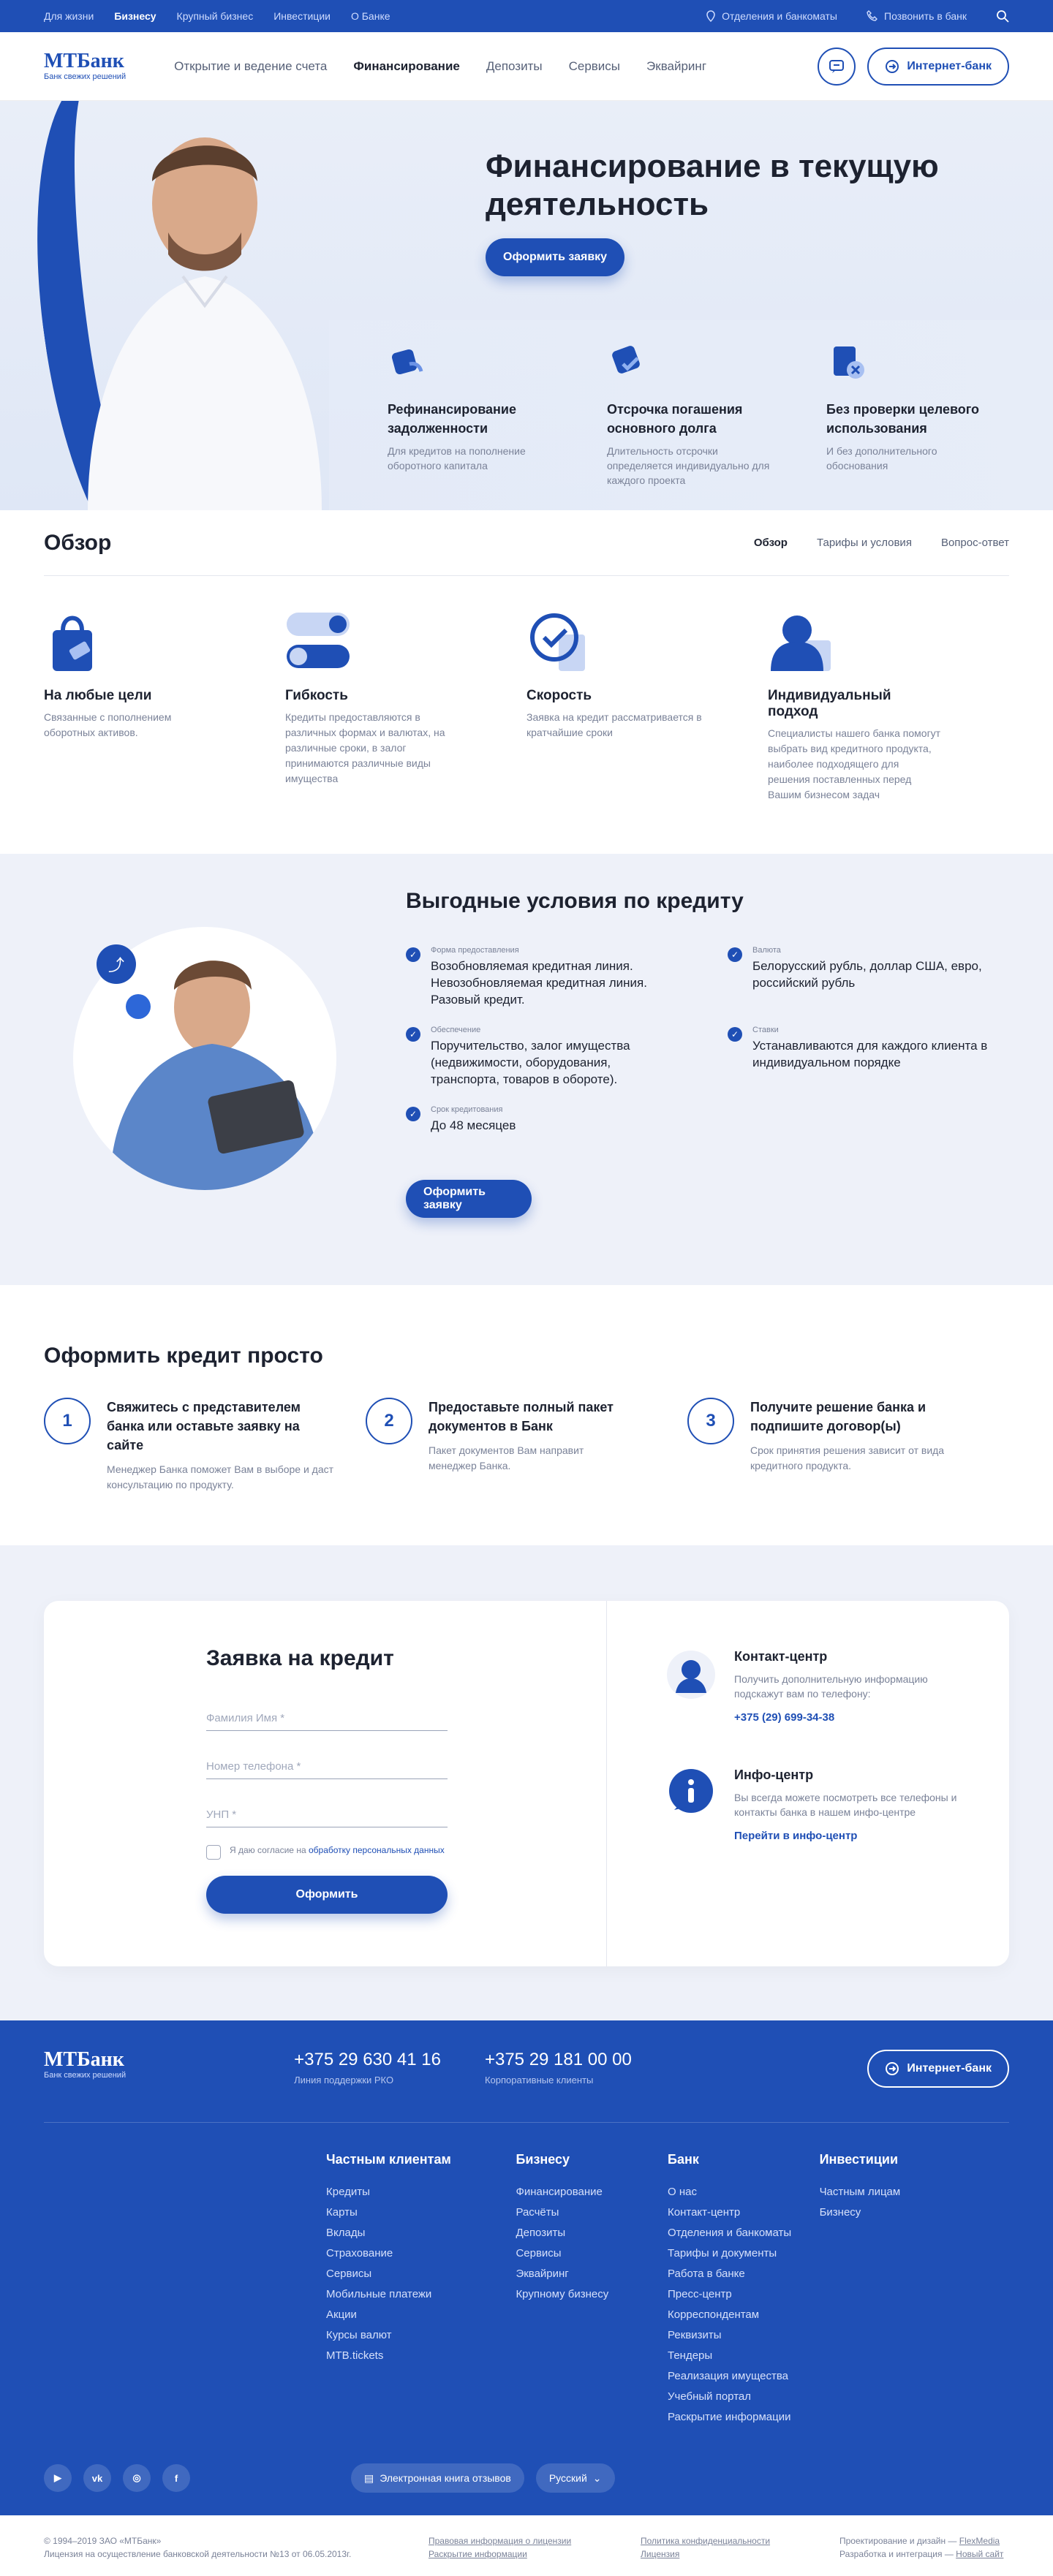 This screenshot has width=1053, height=2576. I want to click on footer-link: MTB.tickets, so click(421, 2356).